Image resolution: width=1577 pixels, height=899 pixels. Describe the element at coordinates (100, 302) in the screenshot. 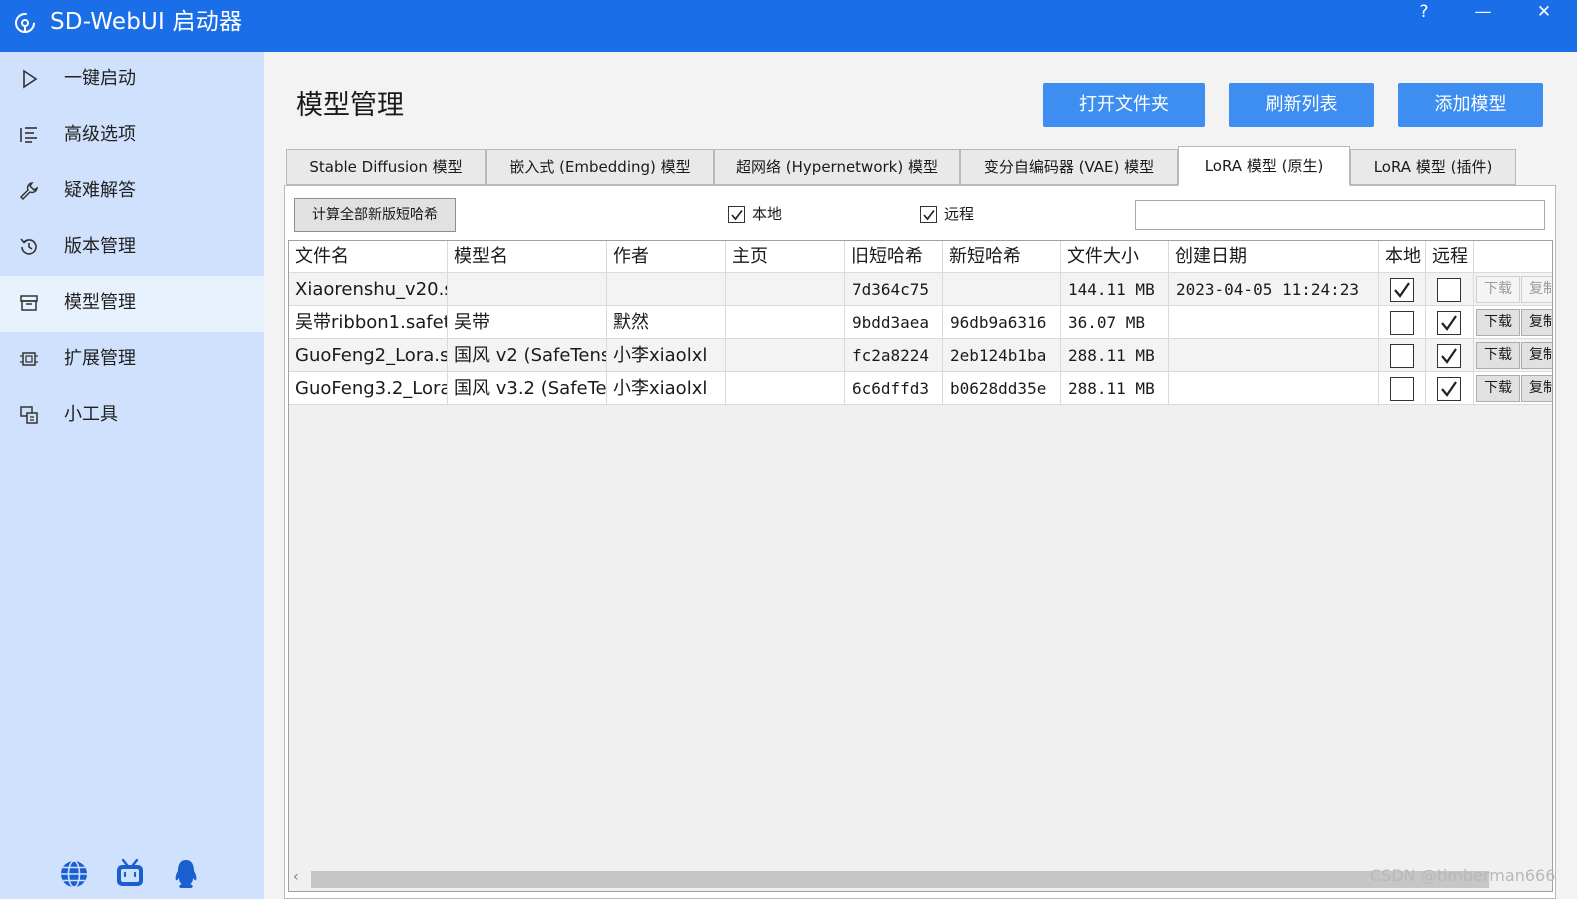

I see `sidebar-item-label: 模型管理` at that location.